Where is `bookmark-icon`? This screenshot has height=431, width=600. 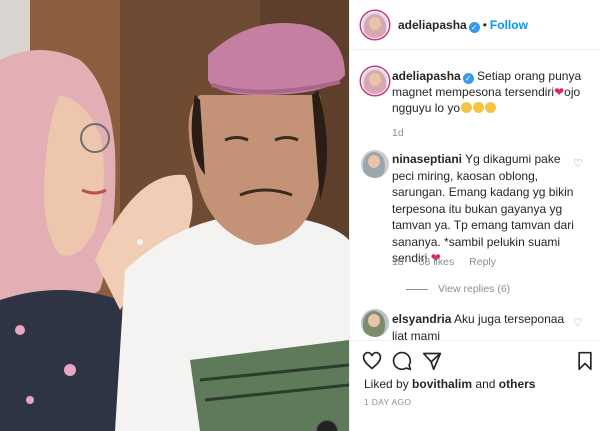
bookmark-icon is located at coordinates (585, 361).